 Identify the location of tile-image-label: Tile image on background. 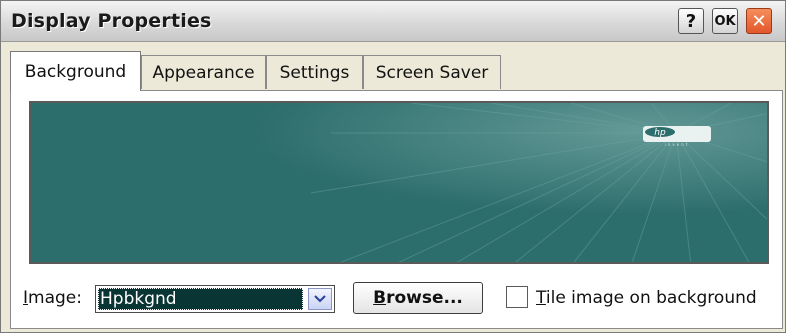
(646, 298).